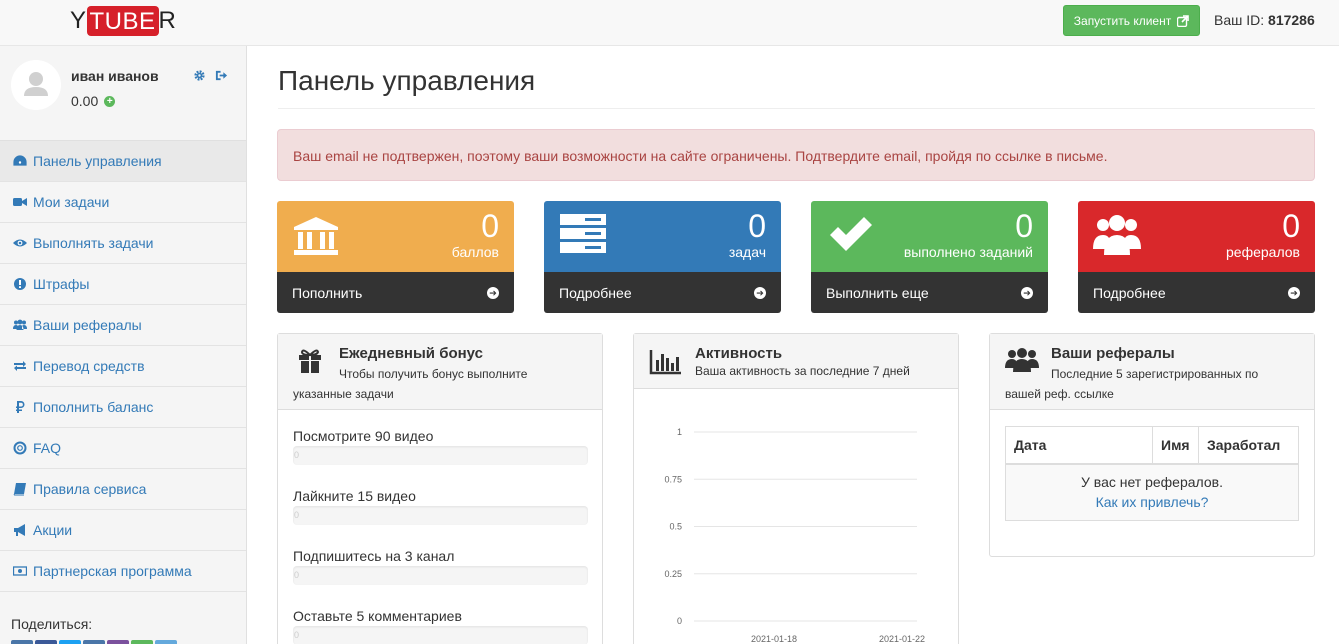 The height and width of the screenshot is (644, 1339). What do you see at coordinates (796, 108) in the screenshot?
I see `title-divider` at bounding box center [796, 108].